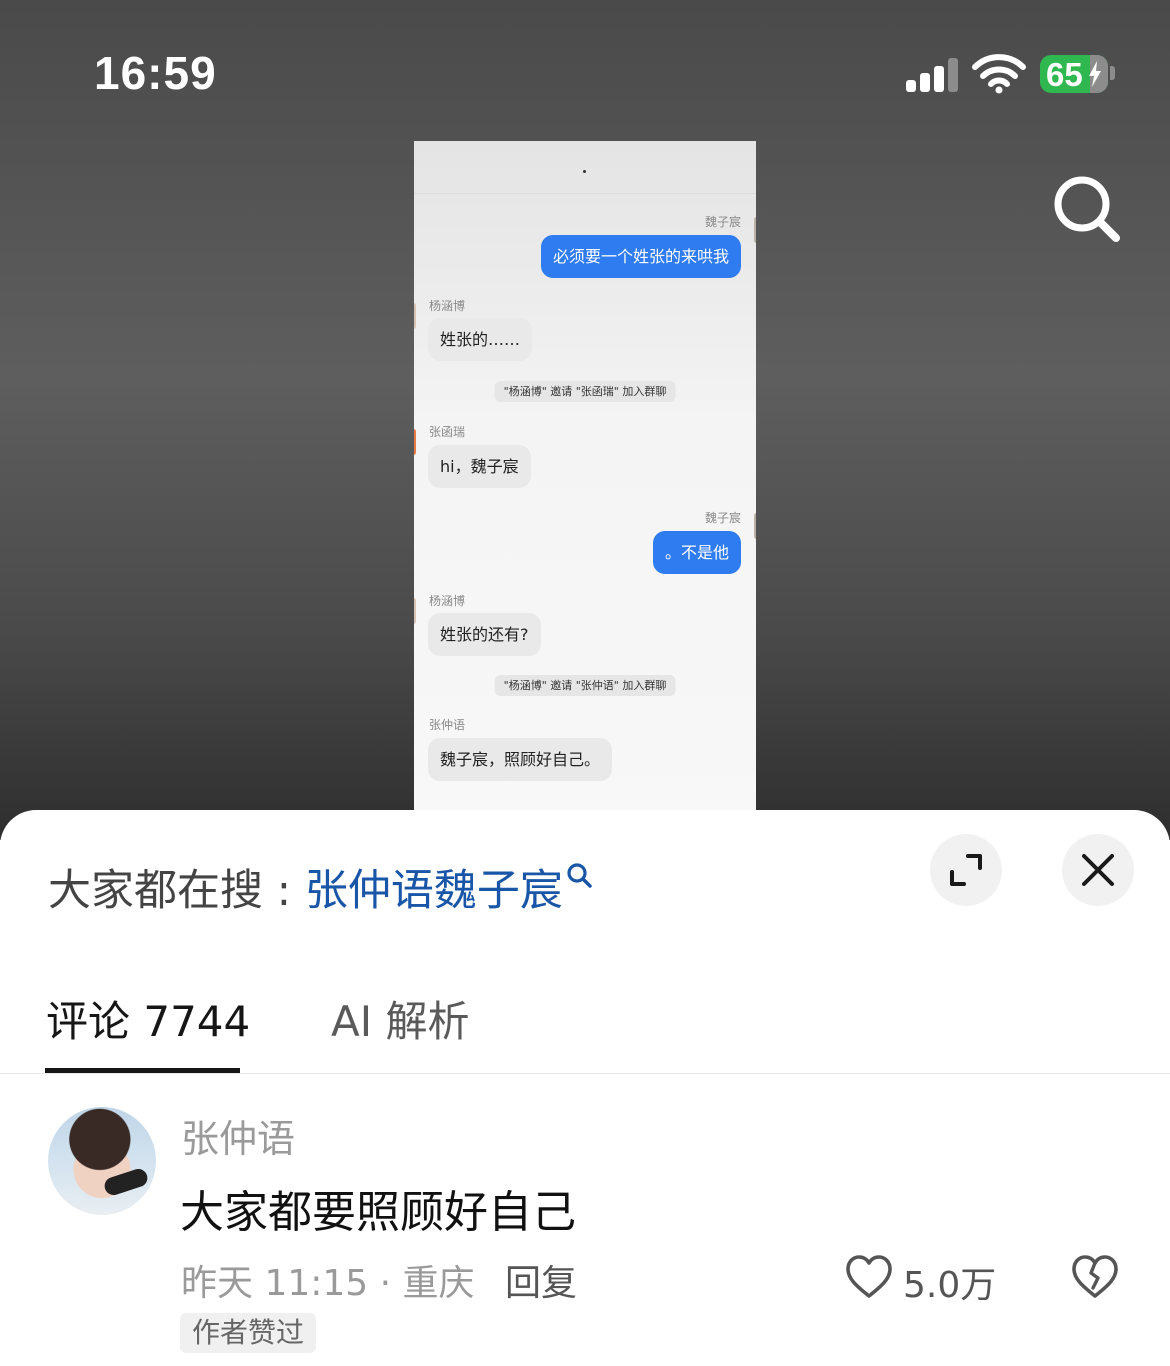 The height and width of the screenshot is (1366, 1170). I want to click on tab-comments: 评论 7744, so click(148, 1018).